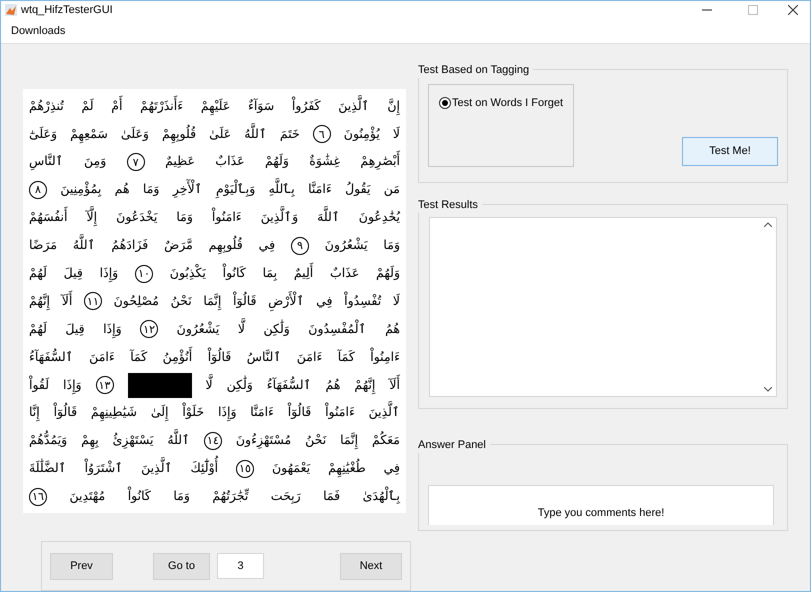 The image size is (811, 592). What do you see at coordinates (452, 445) in the screenshot?
I see `panel-title: Answer Panel` at bounding box center [452, 445].